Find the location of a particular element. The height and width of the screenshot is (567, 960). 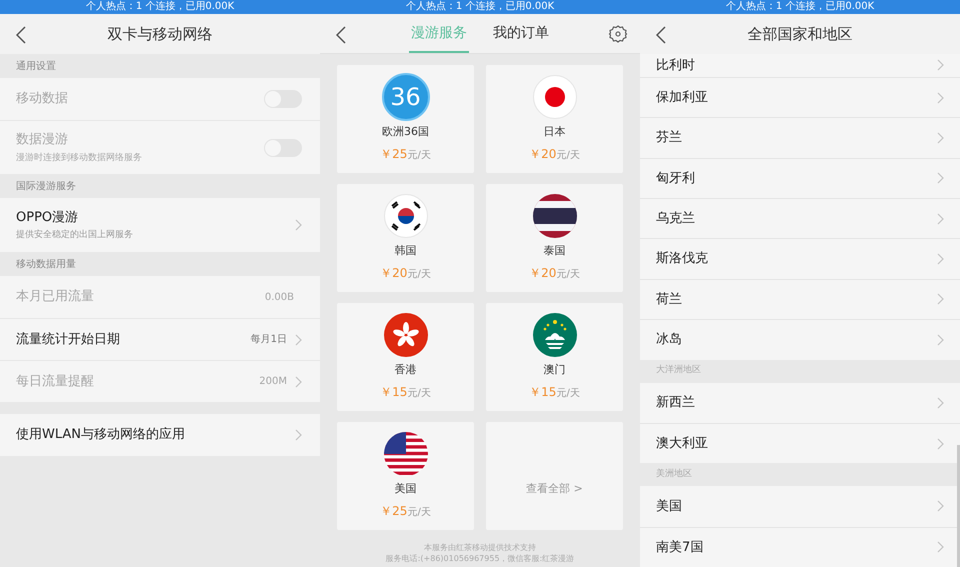

section-header: 美洲地区 is located at coordinates (800, 474).